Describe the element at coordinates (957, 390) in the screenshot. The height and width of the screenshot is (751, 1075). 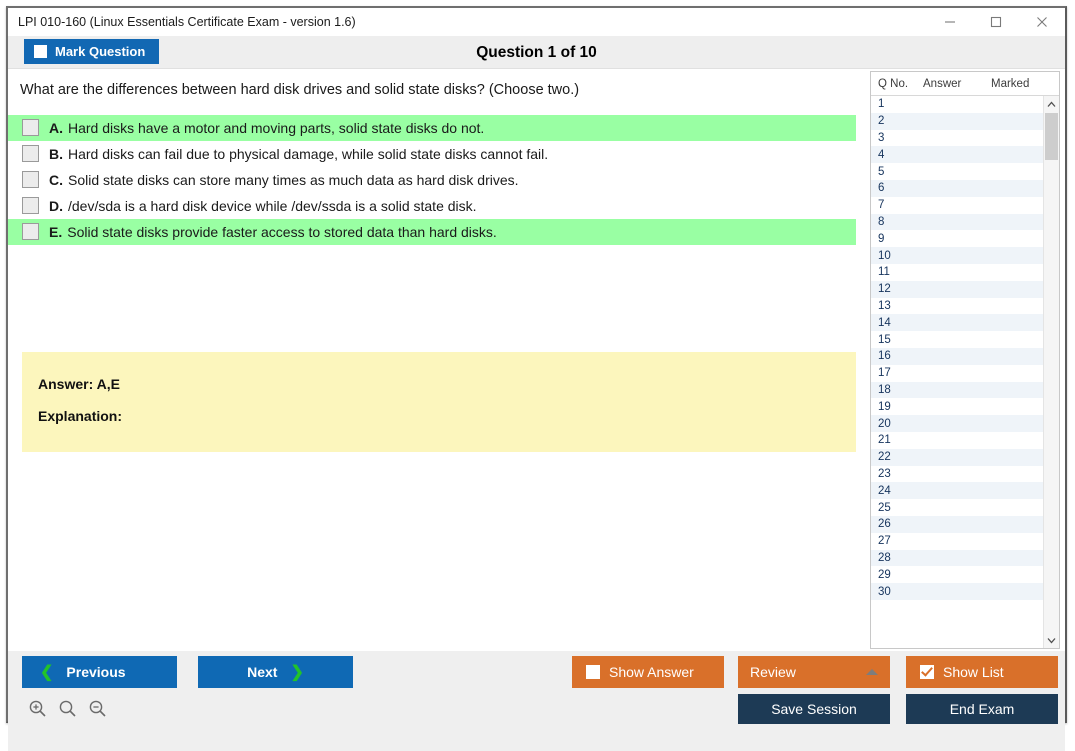
I see `question-list-row: 18` at that location.